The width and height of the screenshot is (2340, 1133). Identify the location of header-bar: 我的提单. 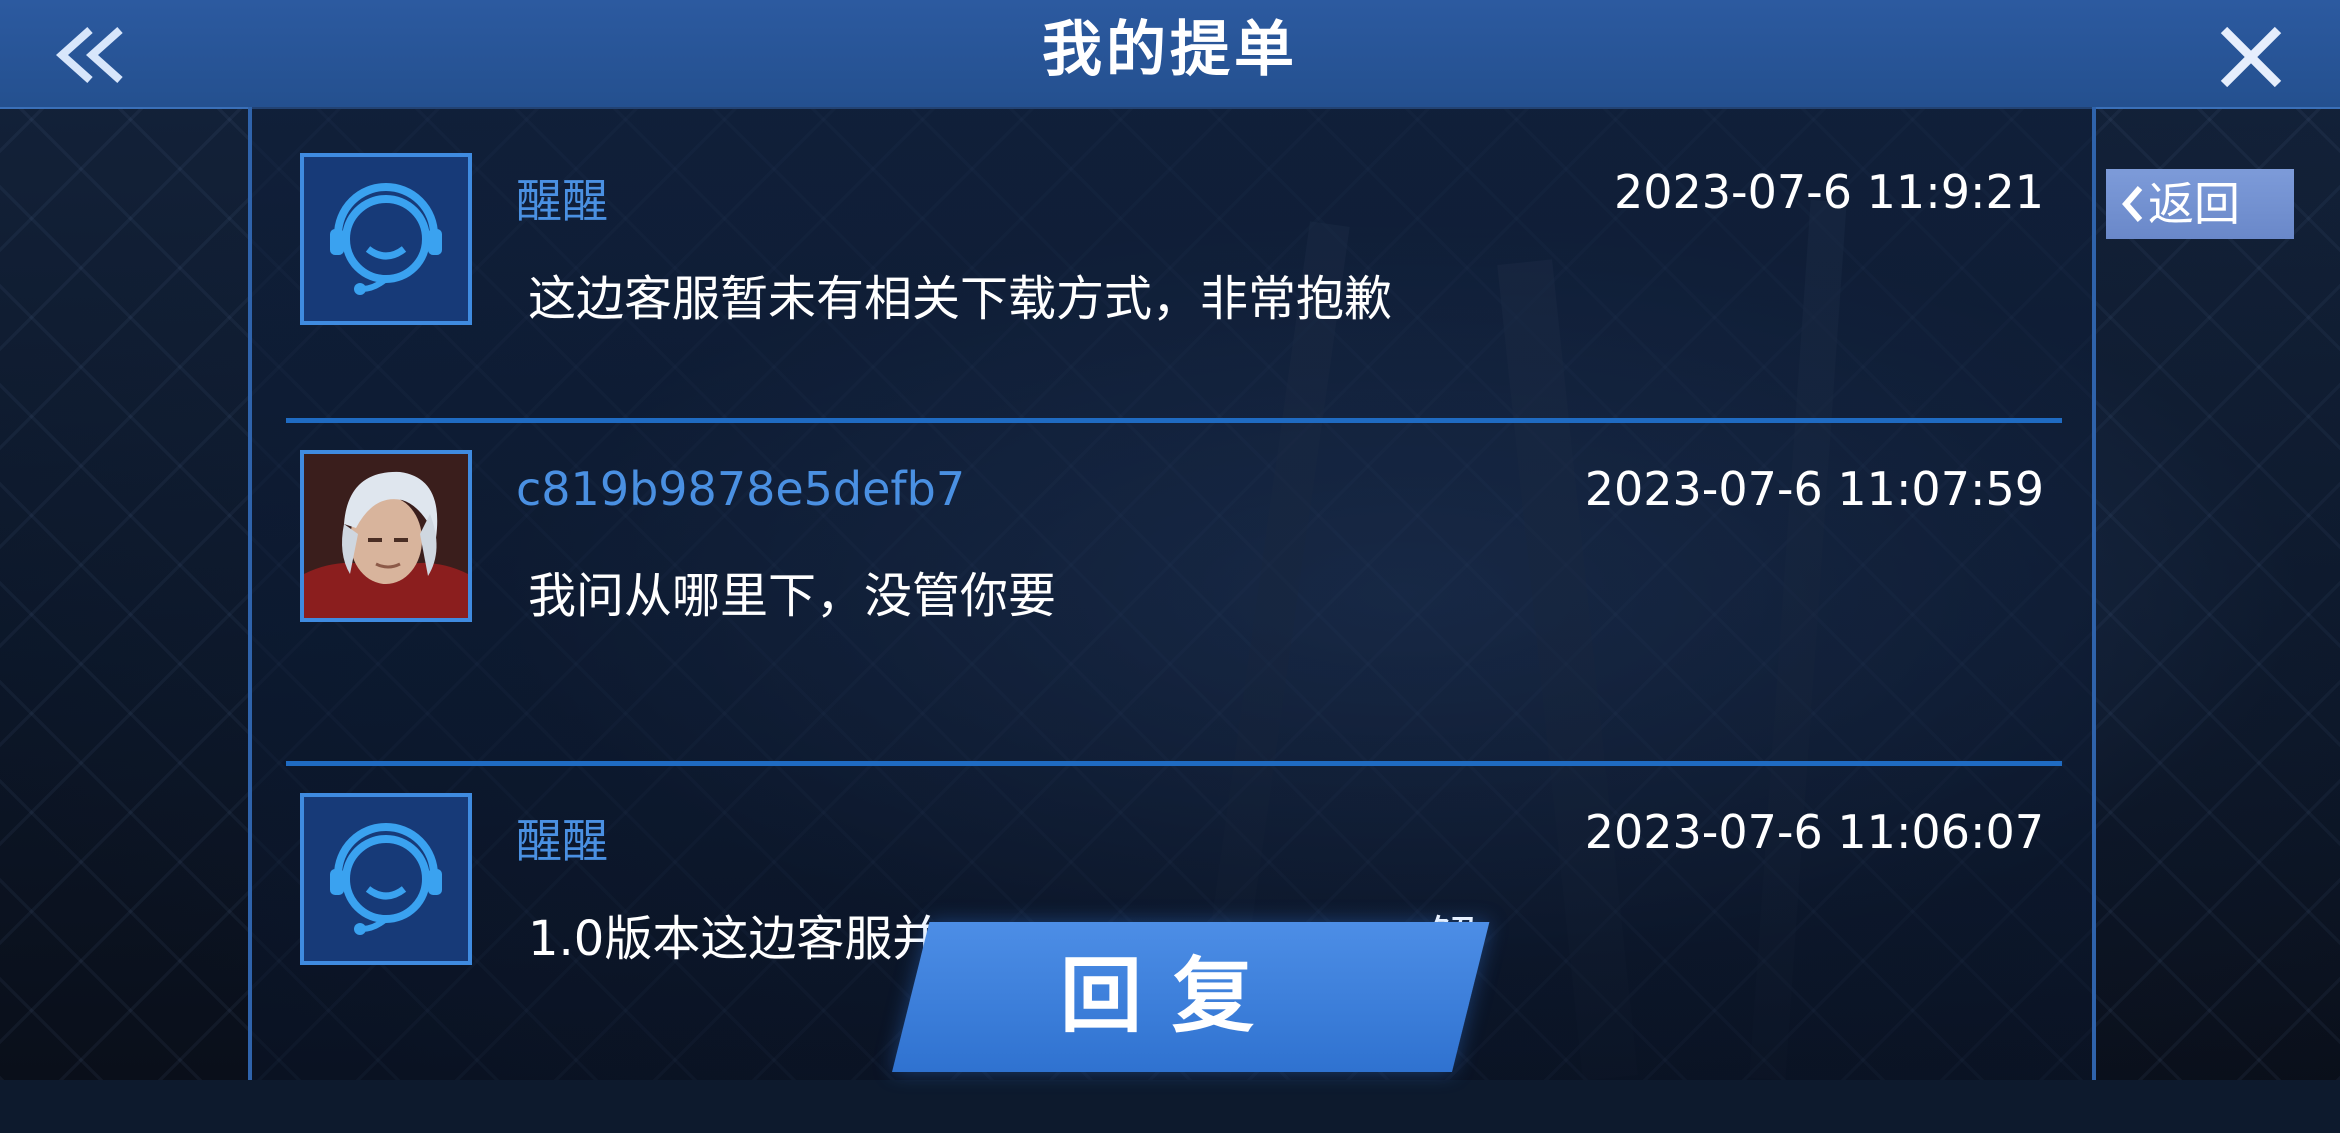
(1170, 54).